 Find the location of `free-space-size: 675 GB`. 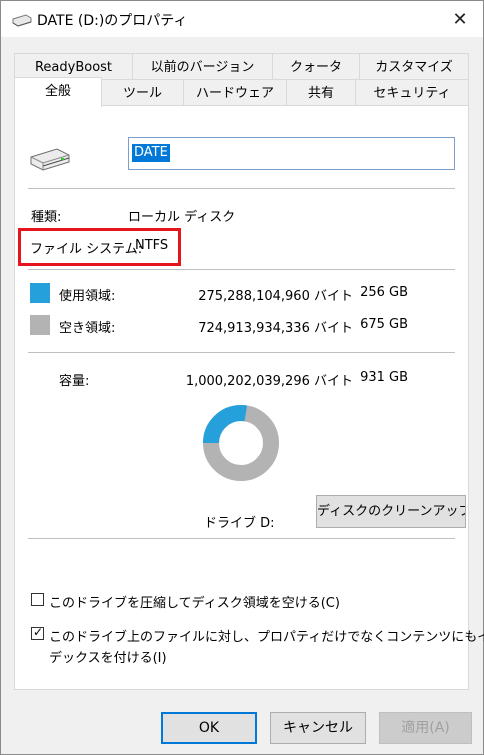

free-space-size: 675 GB is located at coordinates (384, 324).